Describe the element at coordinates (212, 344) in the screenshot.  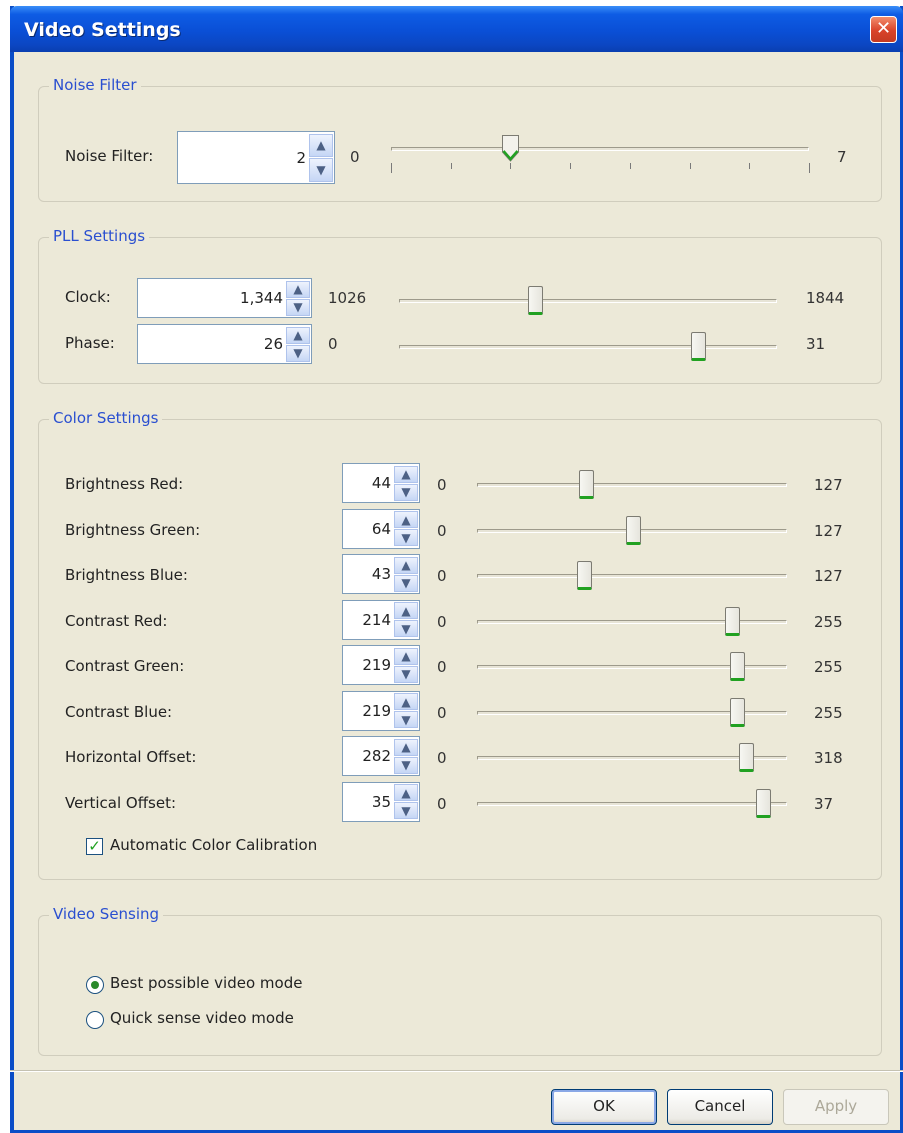
I see `phase-value: 26` at that location.